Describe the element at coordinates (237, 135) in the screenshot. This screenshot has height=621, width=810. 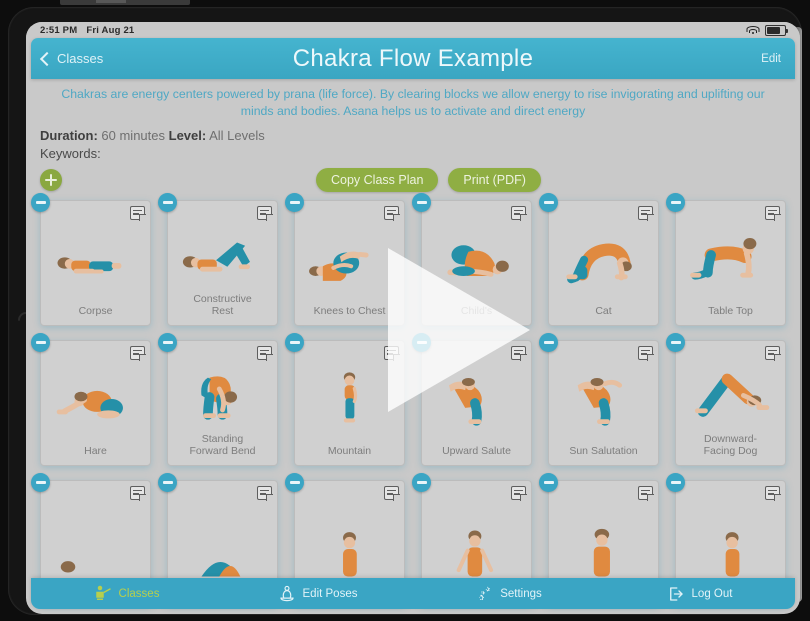
I see `level-value: All Levels` at that location.